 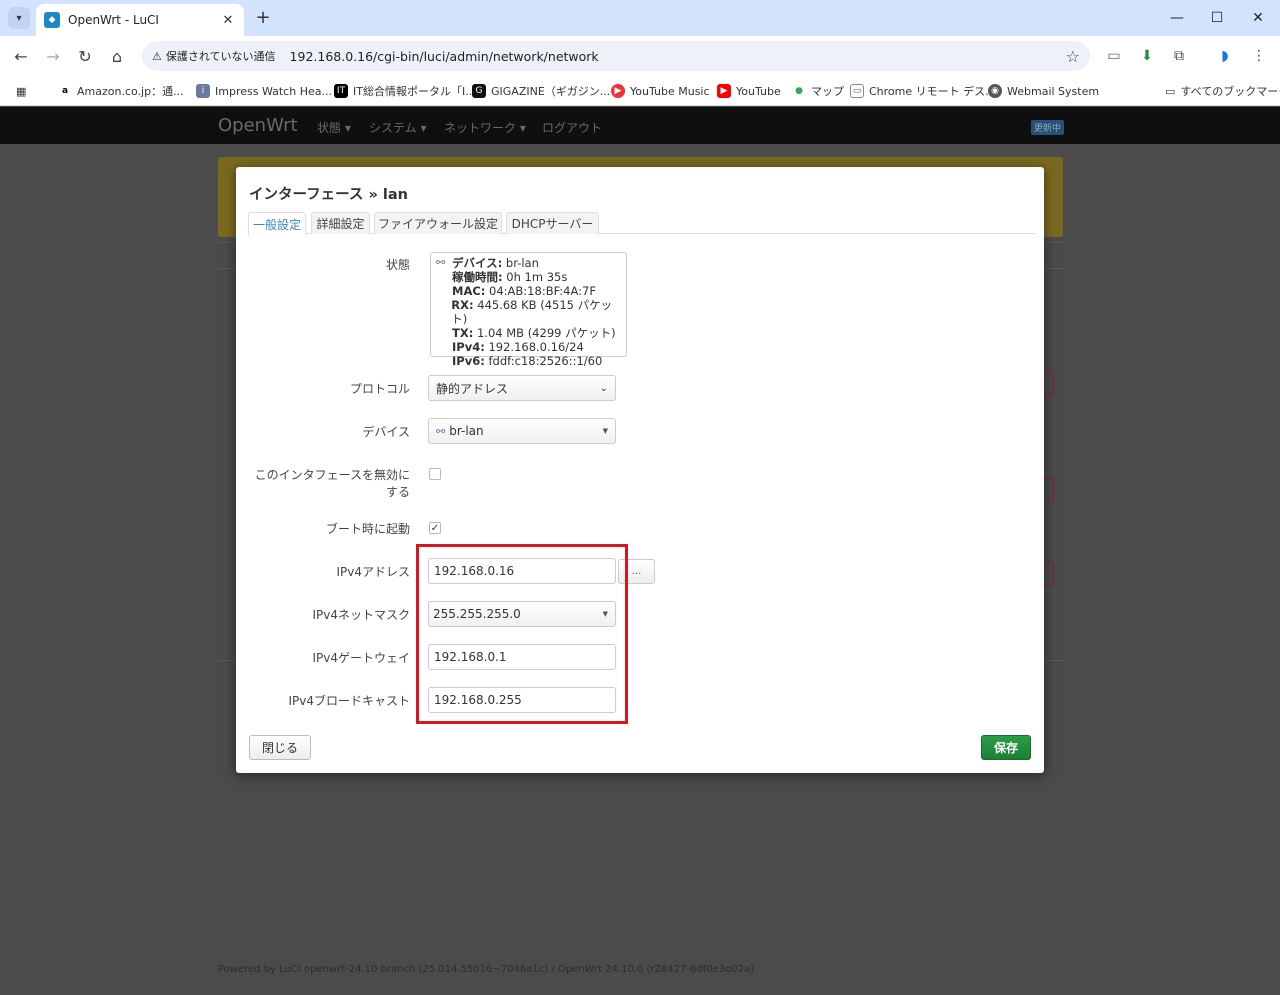 I want to click on reload-icon: ↻, so click(x=85, y=56).